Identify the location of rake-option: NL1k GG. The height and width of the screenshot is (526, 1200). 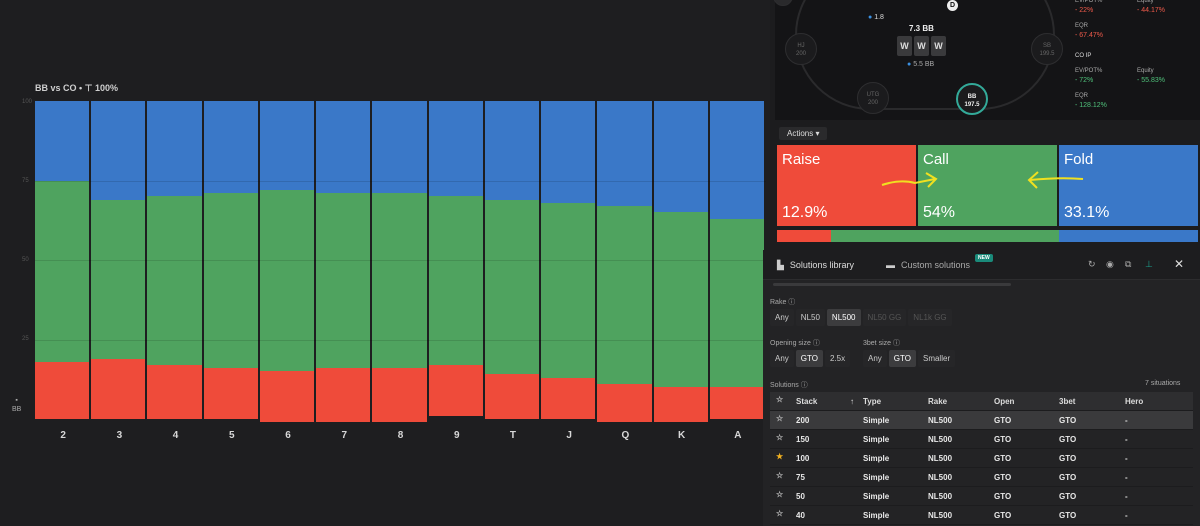
(930, 317).